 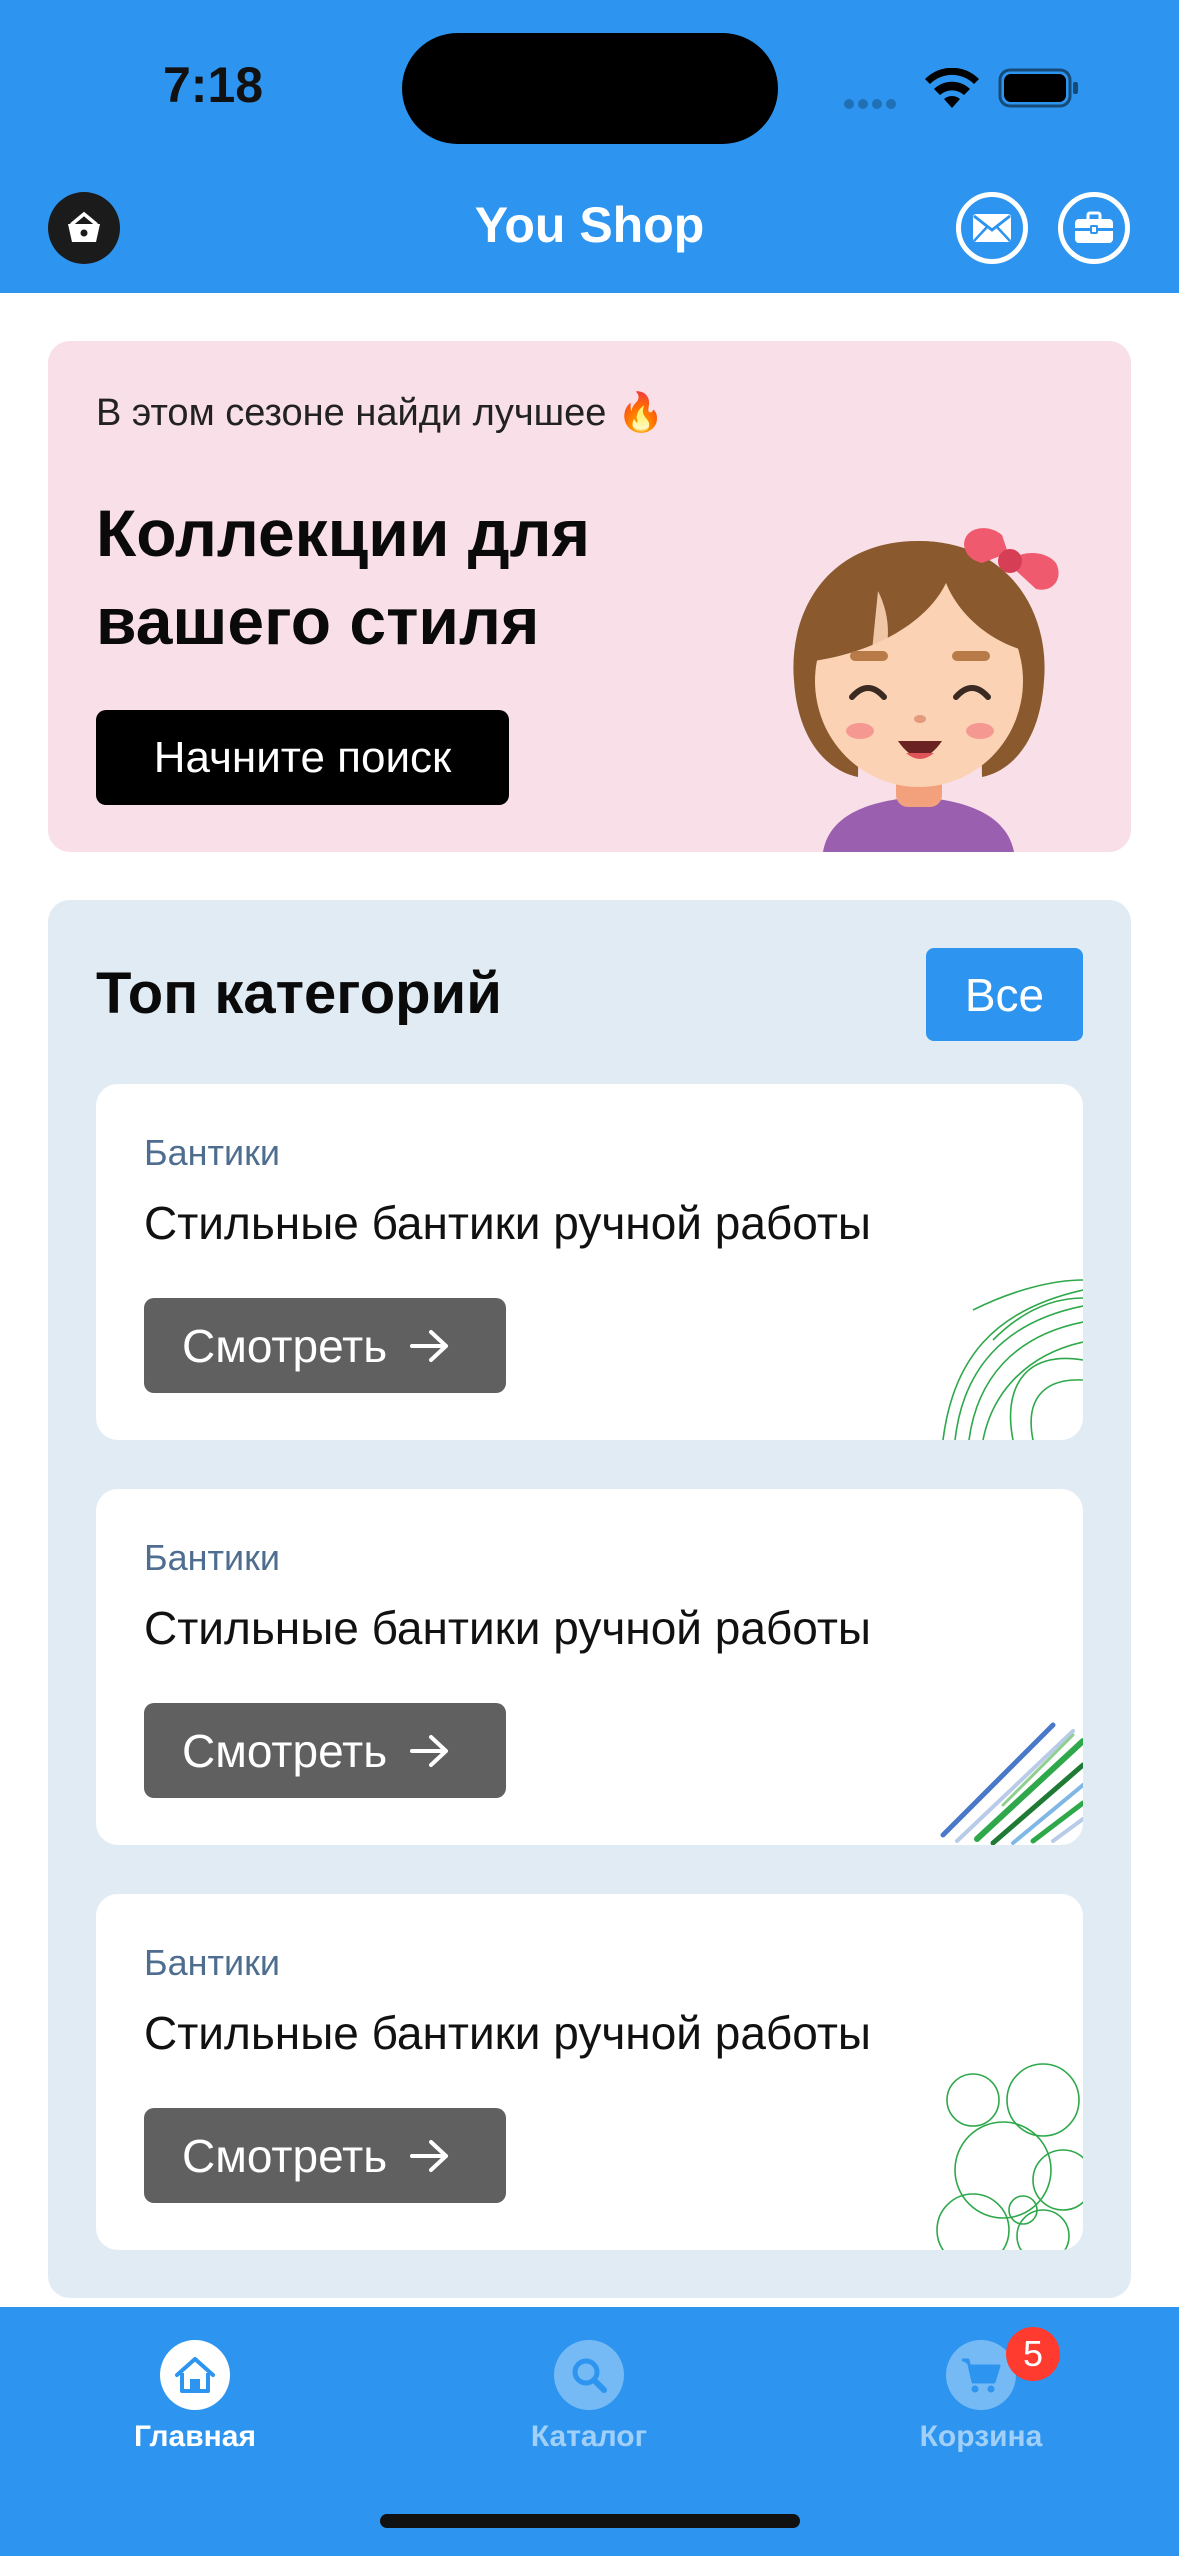 What do you see at coordinates (590, 88) in the screenshot?
I see `dynamic-island` at bounding box center [590, 88].